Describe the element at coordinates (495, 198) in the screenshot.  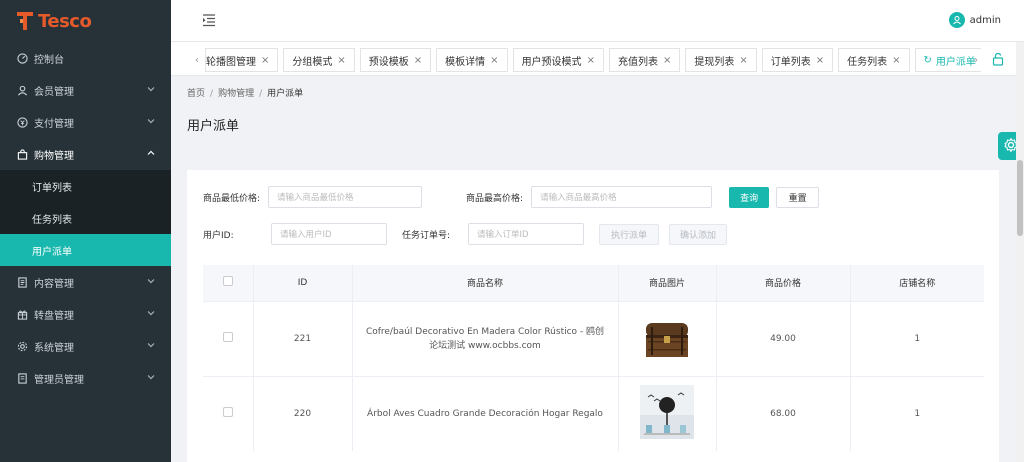
I see `max-price-label: 商品最高价格:` at that location.